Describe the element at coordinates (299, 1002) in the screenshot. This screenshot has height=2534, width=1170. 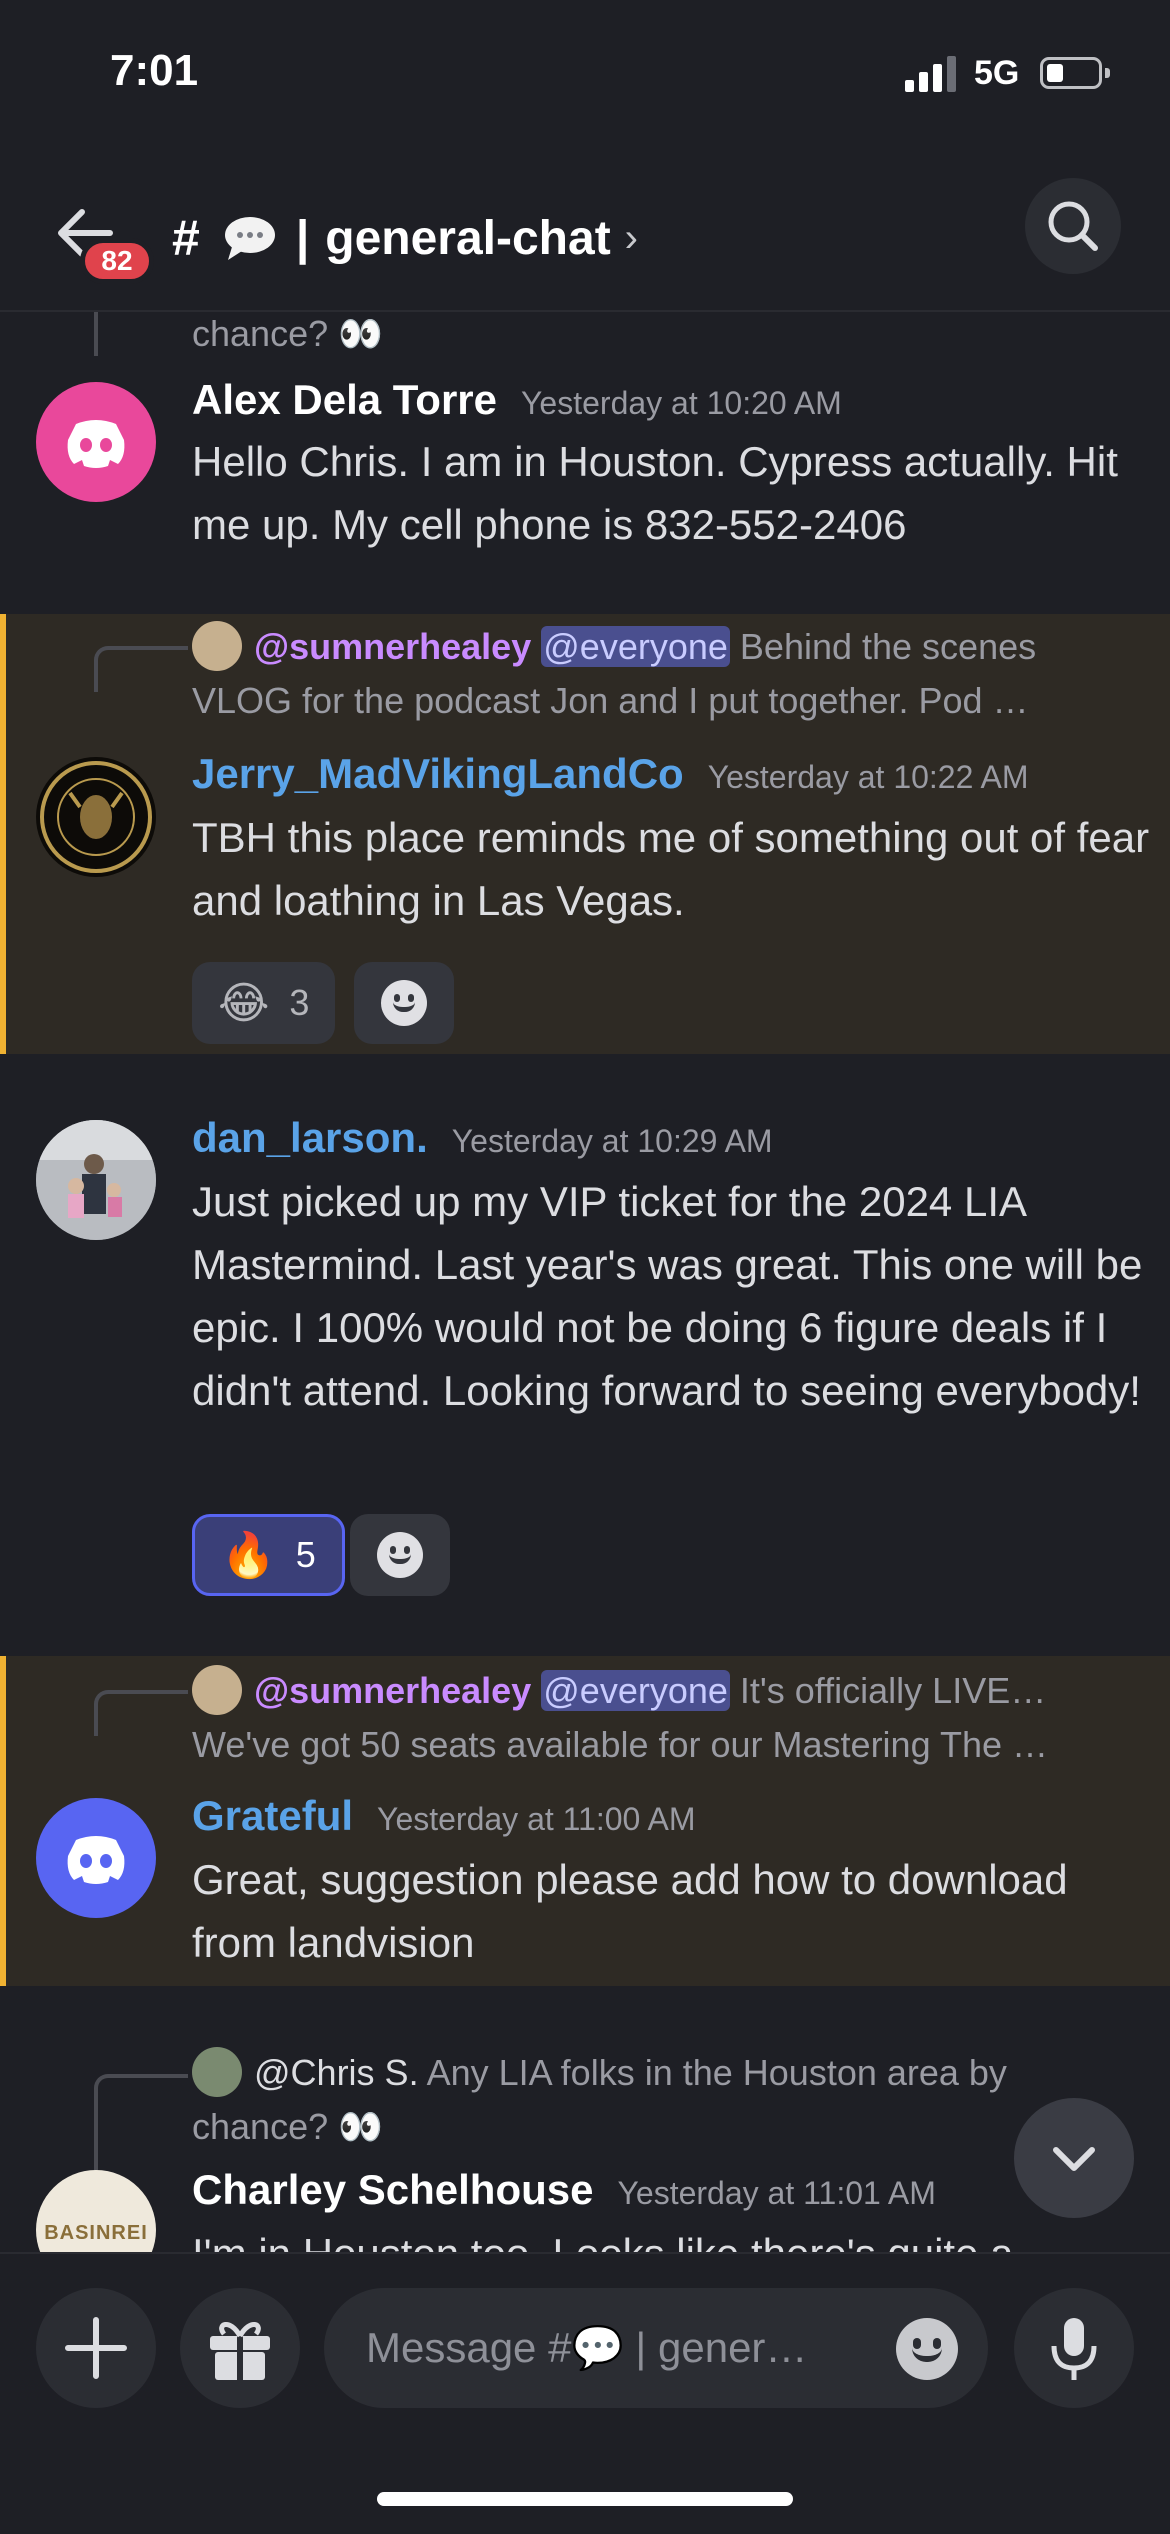
I see `reaction-count: 3` at that location.